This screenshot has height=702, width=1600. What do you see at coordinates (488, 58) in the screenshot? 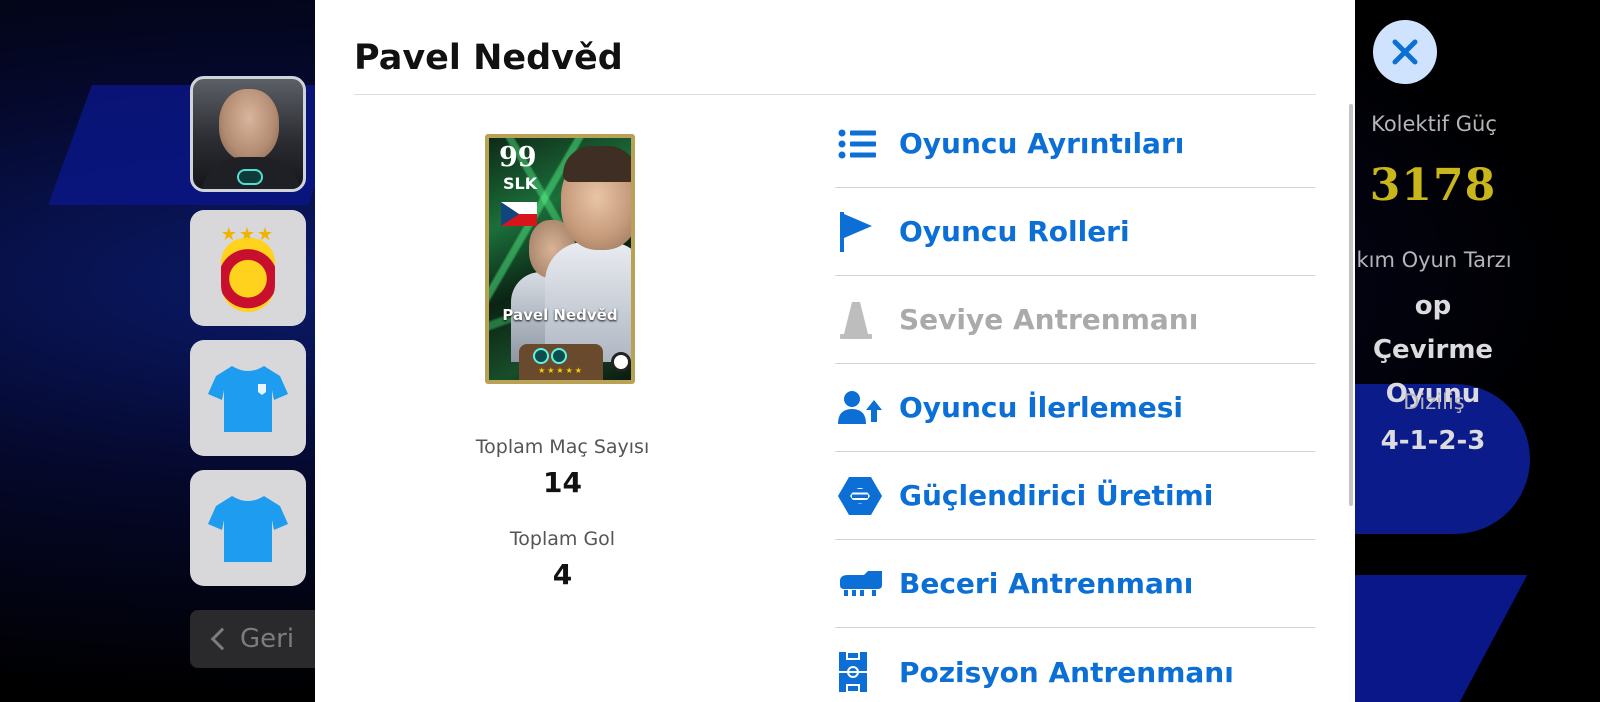
I see `player-name-title: Pavel Nedvěd` at bounding box center [488, 58].